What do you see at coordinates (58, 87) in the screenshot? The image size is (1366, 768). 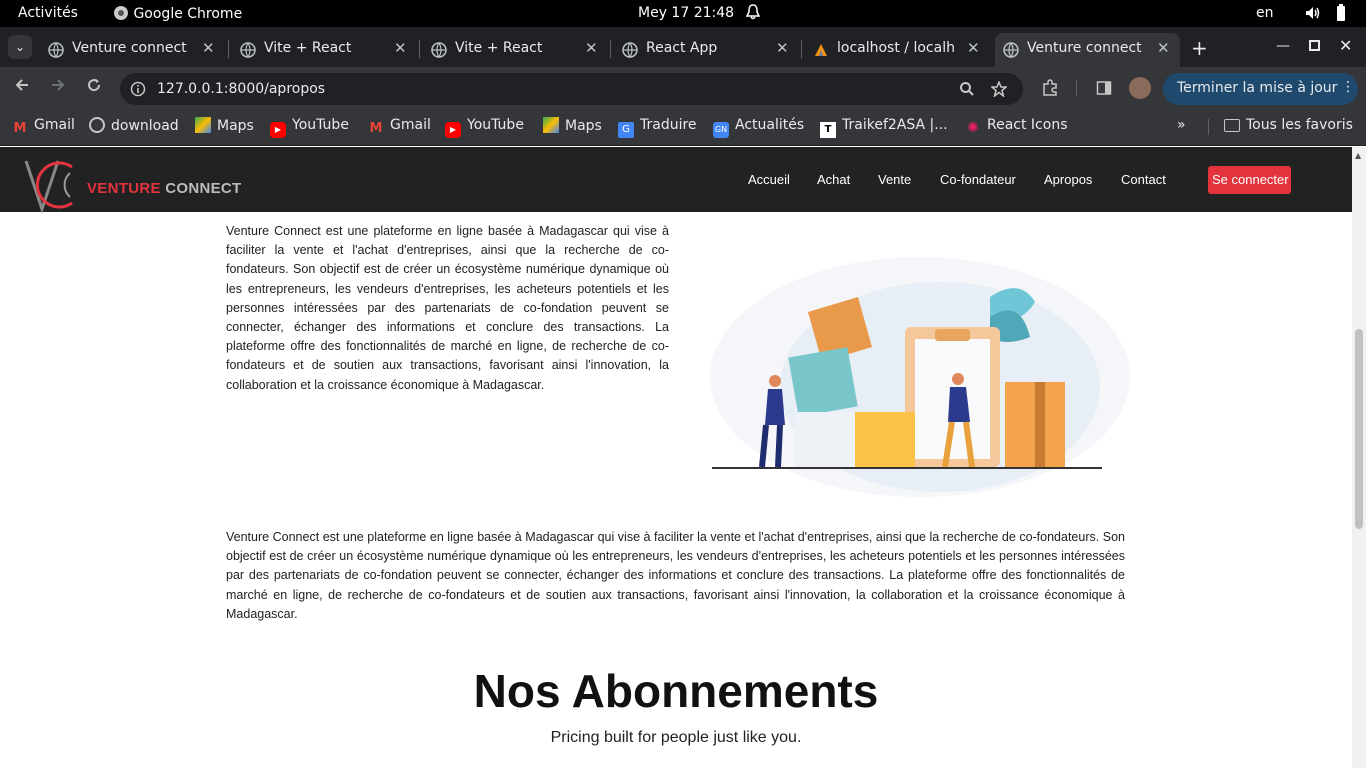 I see `forward-icon` at bounding box center [58, 87].